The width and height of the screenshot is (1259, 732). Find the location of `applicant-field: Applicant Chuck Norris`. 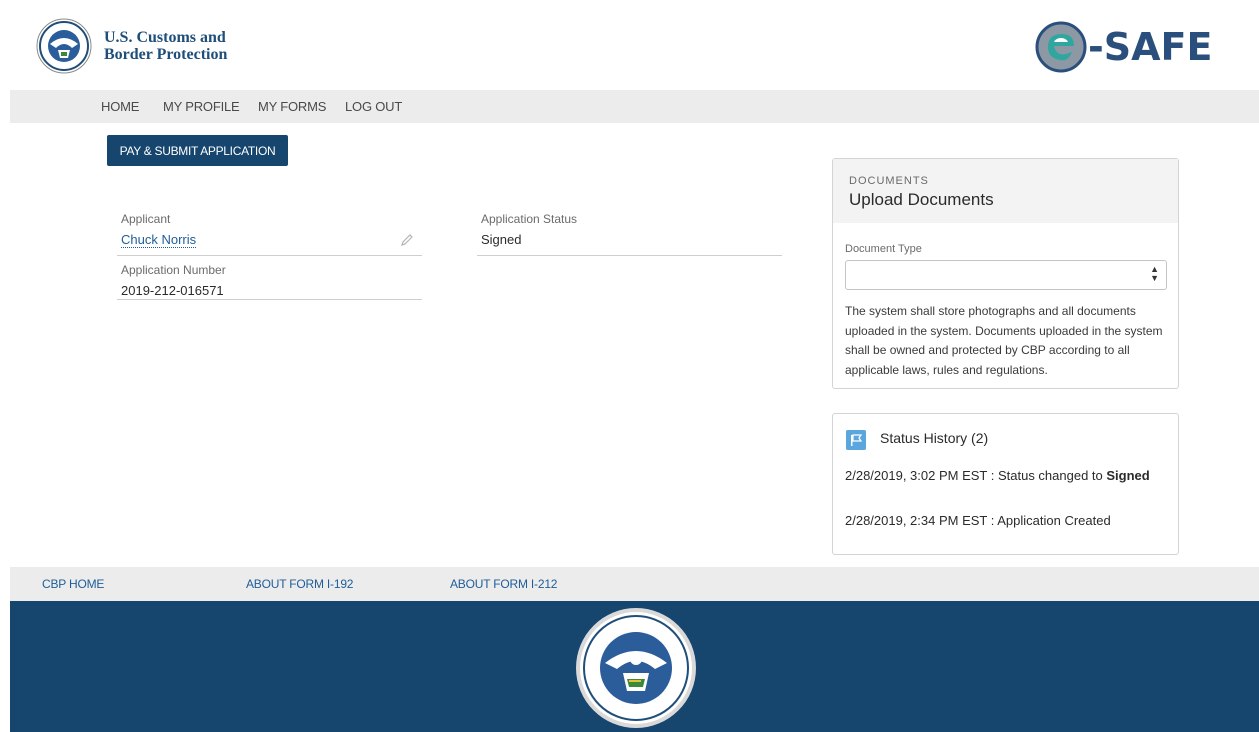

applicant-field: Applicant Chuck Norris is located at coordinates (159, 230).